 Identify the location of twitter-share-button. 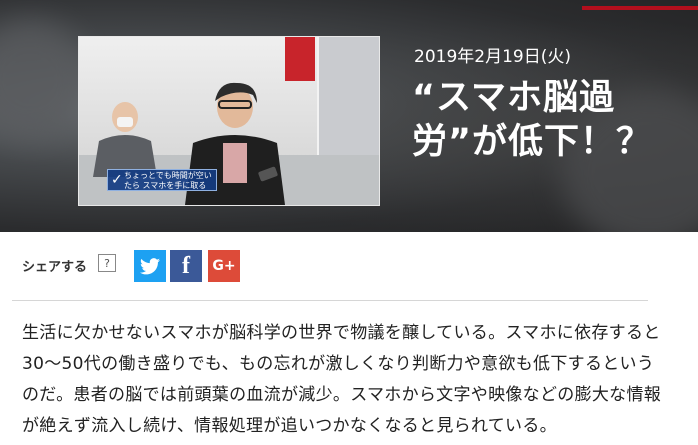
(150, 266).